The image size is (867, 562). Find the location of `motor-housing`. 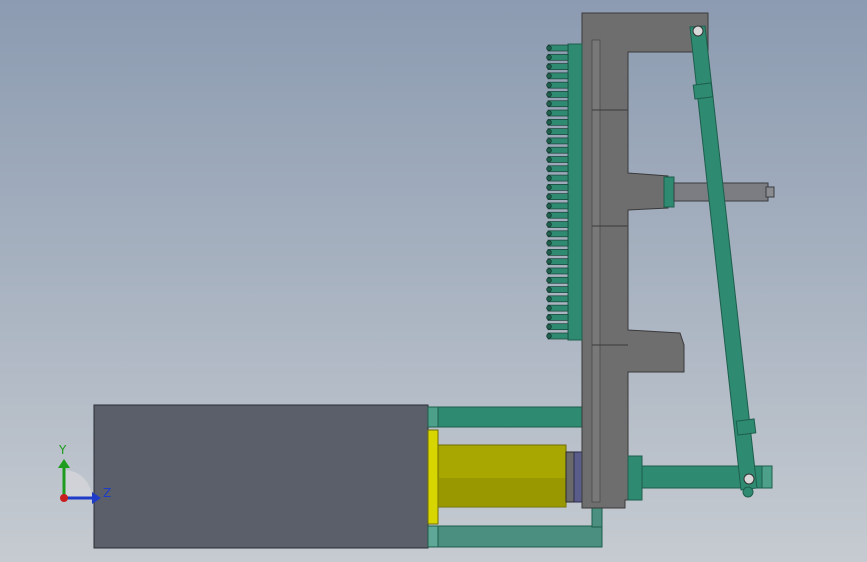

motor-housing is located at coordinates (261, 476).